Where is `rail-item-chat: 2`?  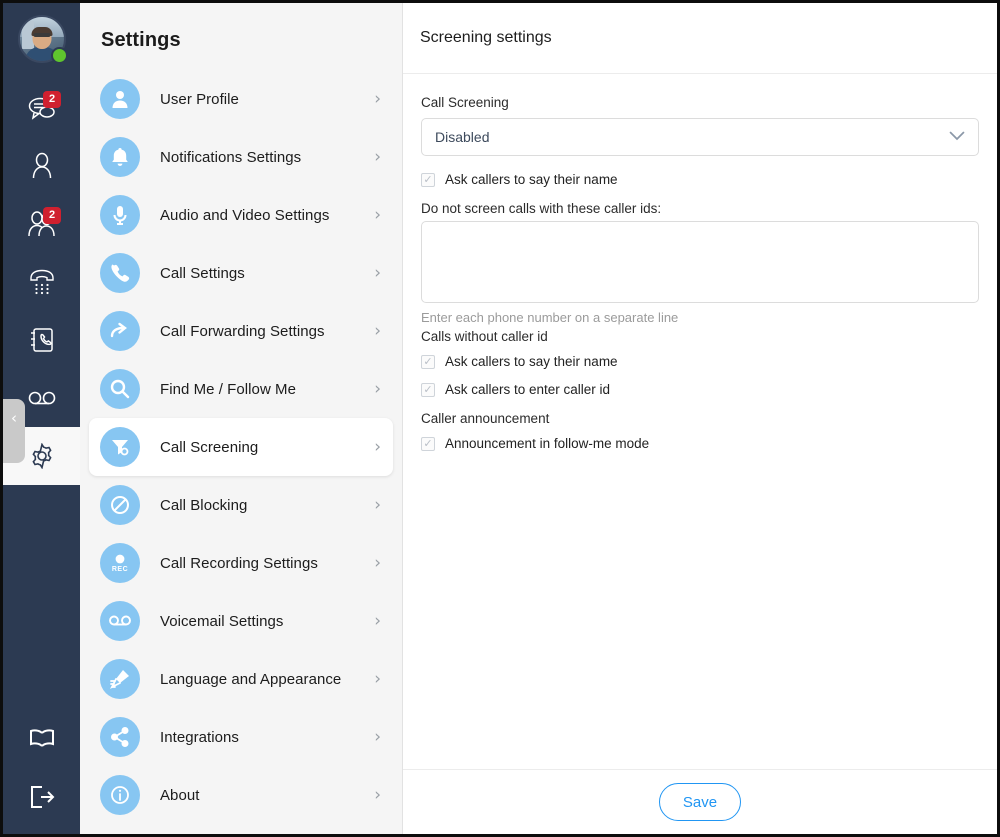
rail-item-chat: 2 is located at coordinates (41, 108).